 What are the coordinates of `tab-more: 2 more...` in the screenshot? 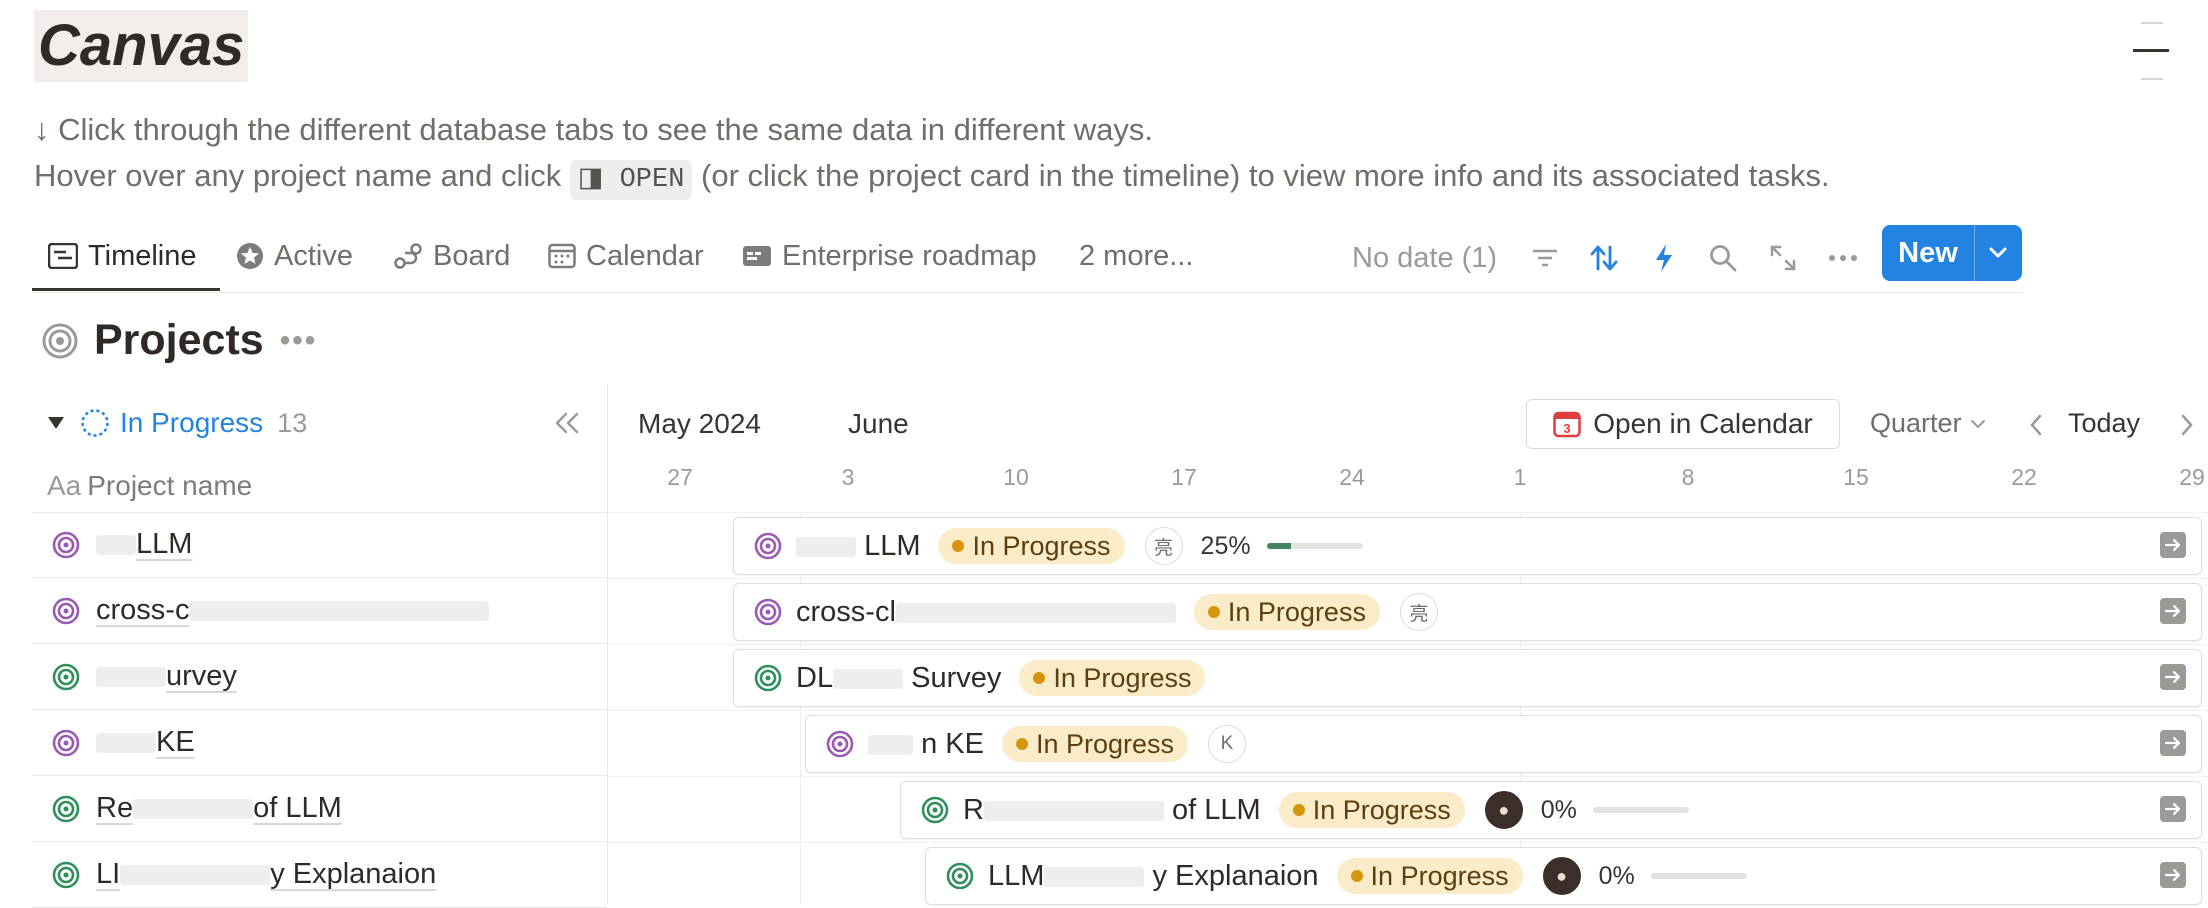 It's located at (1136, 256).